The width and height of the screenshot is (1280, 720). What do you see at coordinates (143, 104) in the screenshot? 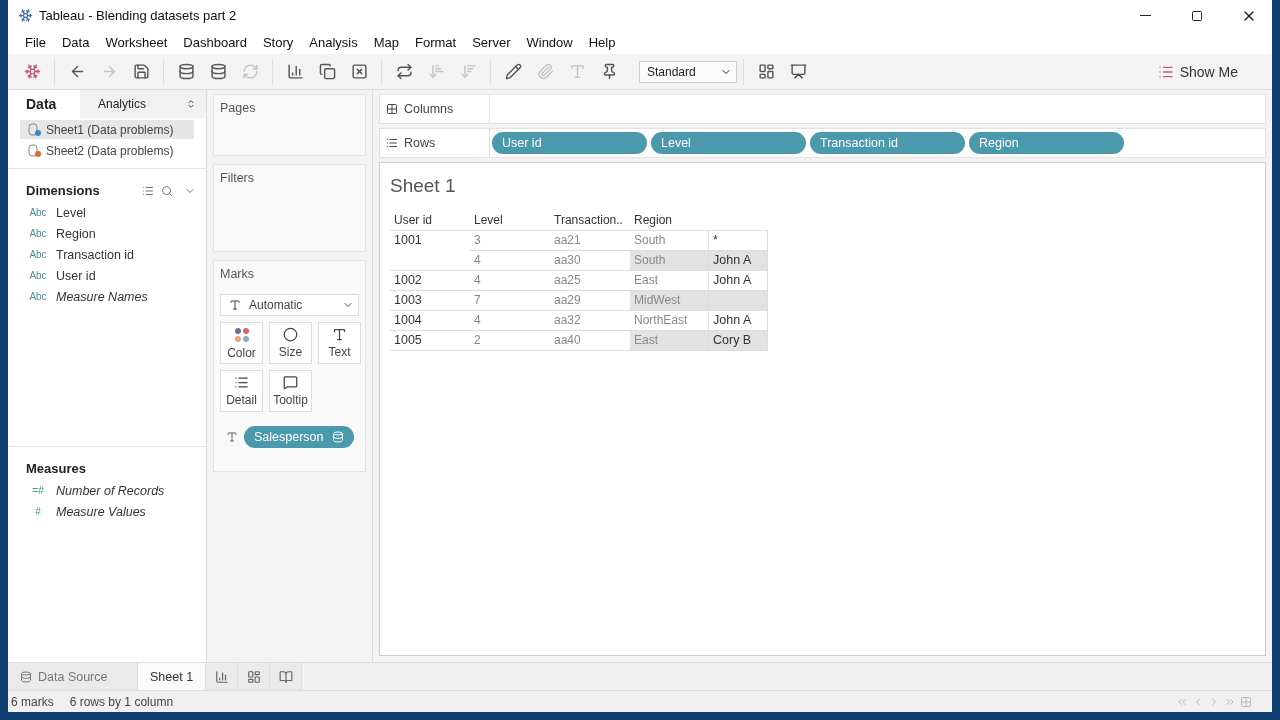
I see `pane-tab: Analytics` at bounding box center [143, 104].